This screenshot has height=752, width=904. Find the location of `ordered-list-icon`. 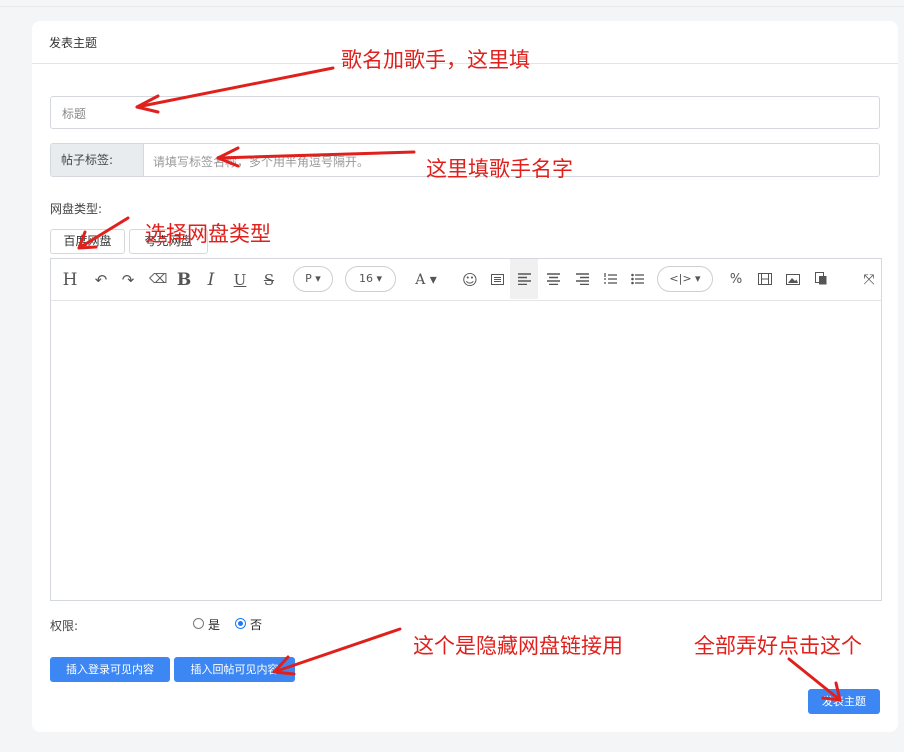

ordered-list-icon is located at coordinates (610, 280).